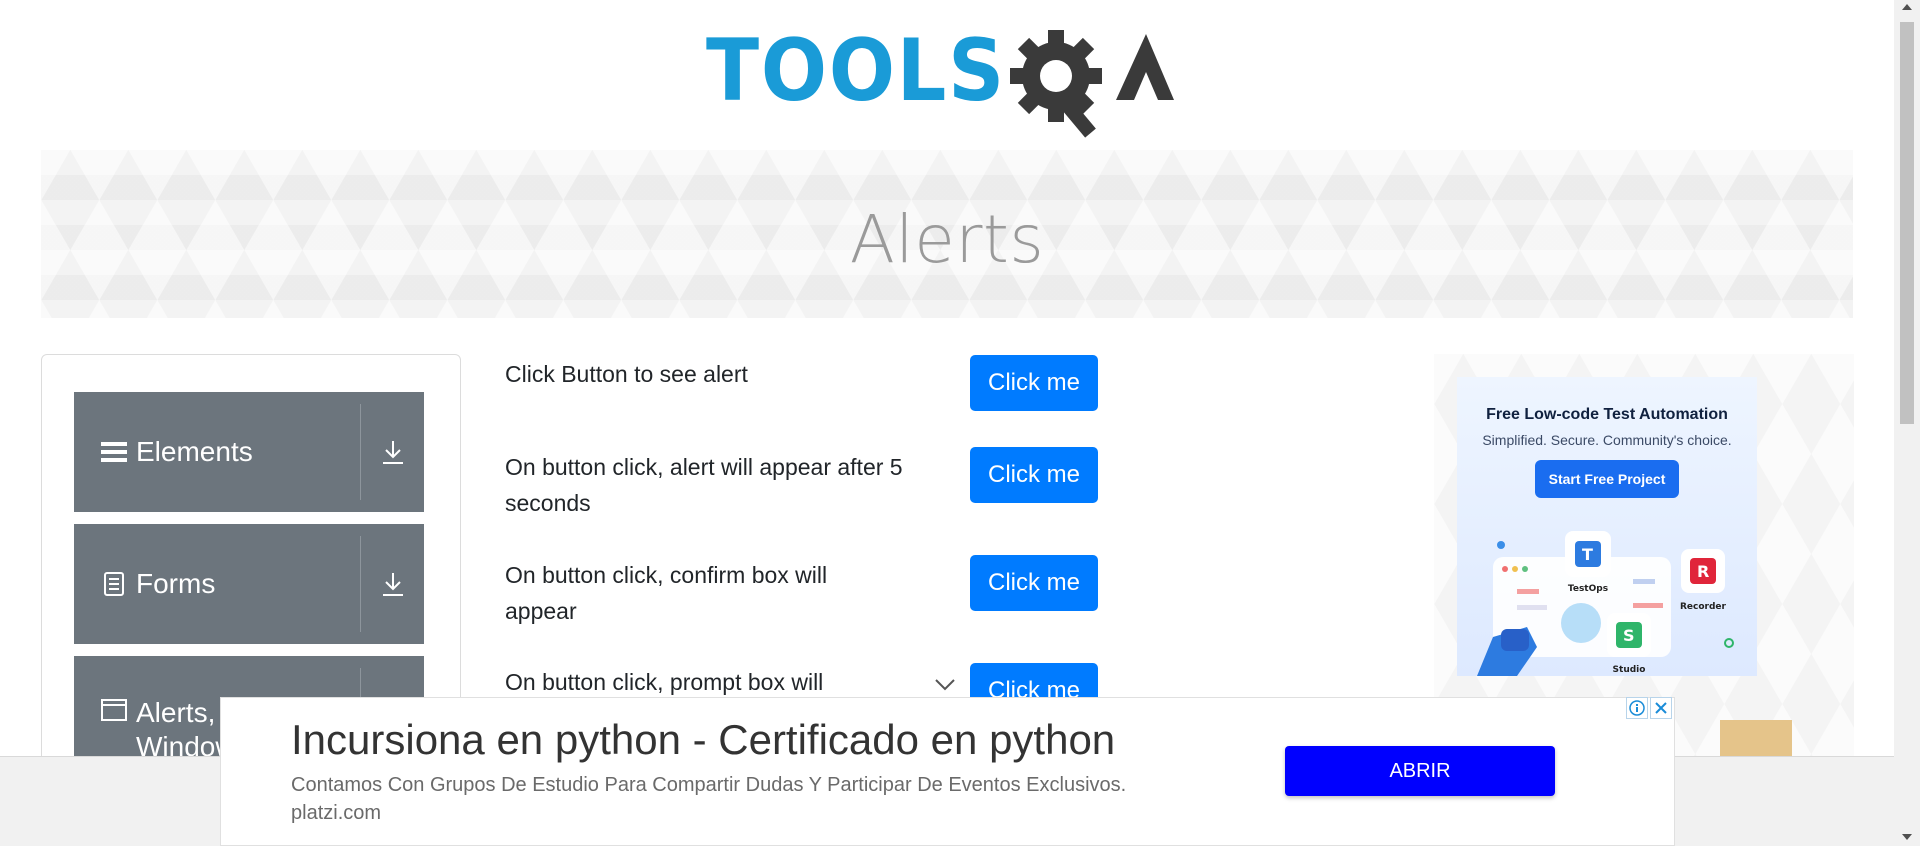 The image size is (1920, 846). Describe the element at coordinates (249, 584) in the screenshot. I see `sidebar-group-forms: Forms` at that location.